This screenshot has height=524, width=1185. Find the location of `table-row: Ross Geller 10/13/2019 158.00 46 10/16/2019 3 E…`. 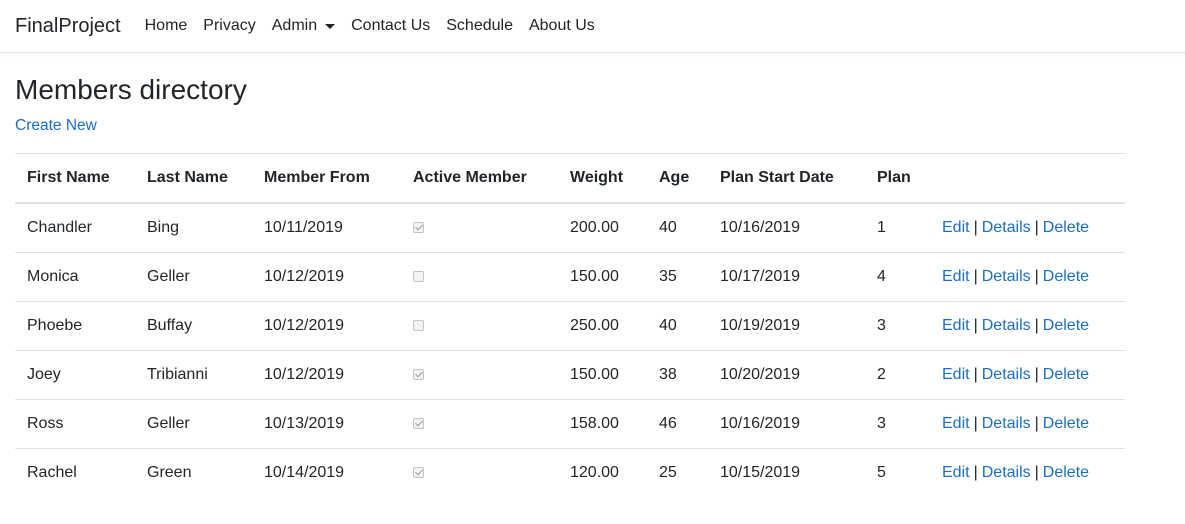

table-row: Ross Geller 10/13/2019 158.00 46 10/16/2019 3 E… is located at coordinates (570, 424).